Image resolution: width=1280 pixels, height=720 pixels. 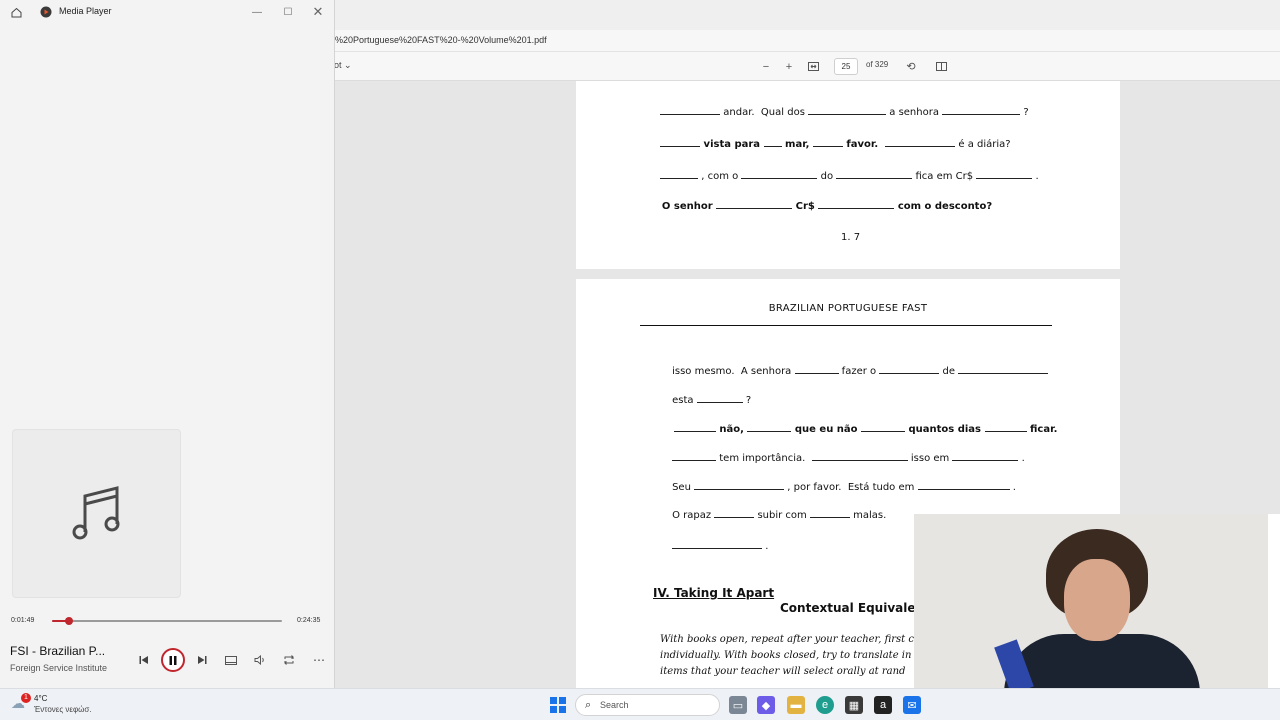 I want to click on time-current: 0:01:49, so click(x=23, y=620).